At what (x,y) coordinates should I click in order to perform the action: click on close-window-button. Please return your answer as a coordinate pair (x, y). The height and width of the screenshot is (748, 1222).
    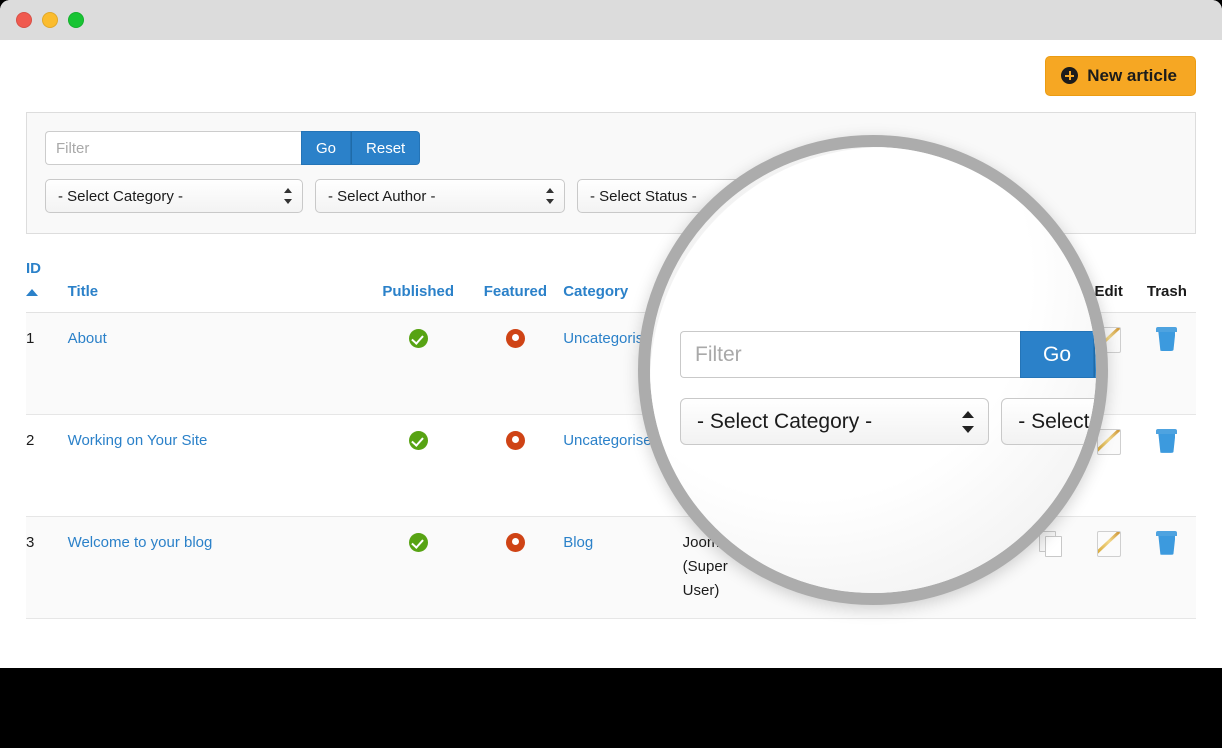
    Looking at the image, I should click on (24, 20).